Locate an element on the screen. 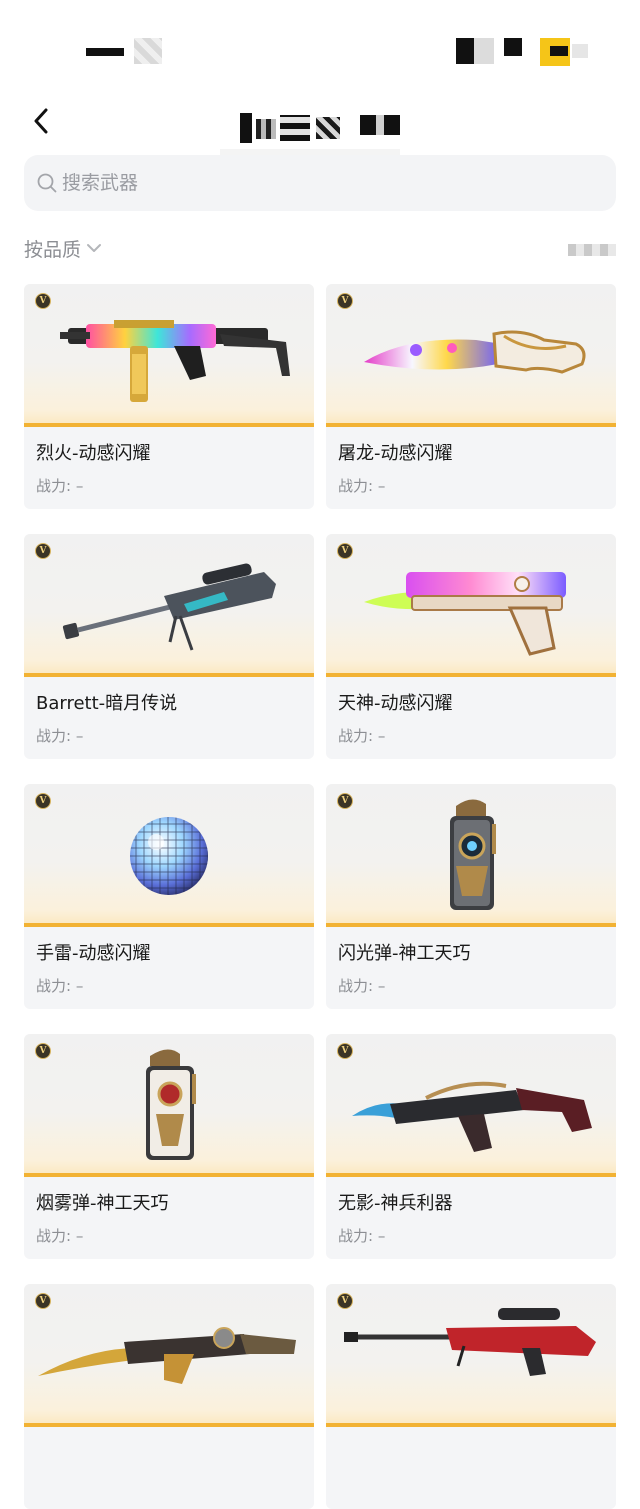 The height and width of the screenshot is (1509, 640). page-title-redacted is located at coordinates (310, 133).